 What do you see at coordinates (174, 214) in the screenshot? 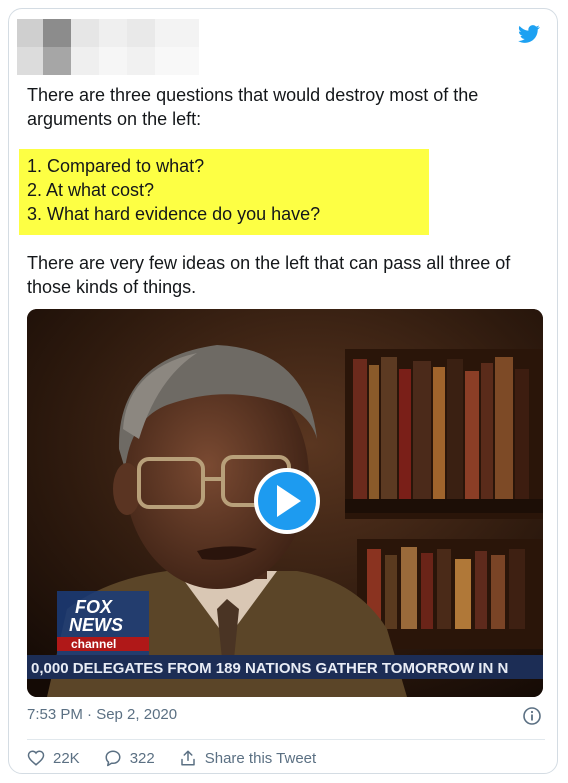
I see `question-3: 3. What hard evidence do you have?` at bounding box center [174, 214].